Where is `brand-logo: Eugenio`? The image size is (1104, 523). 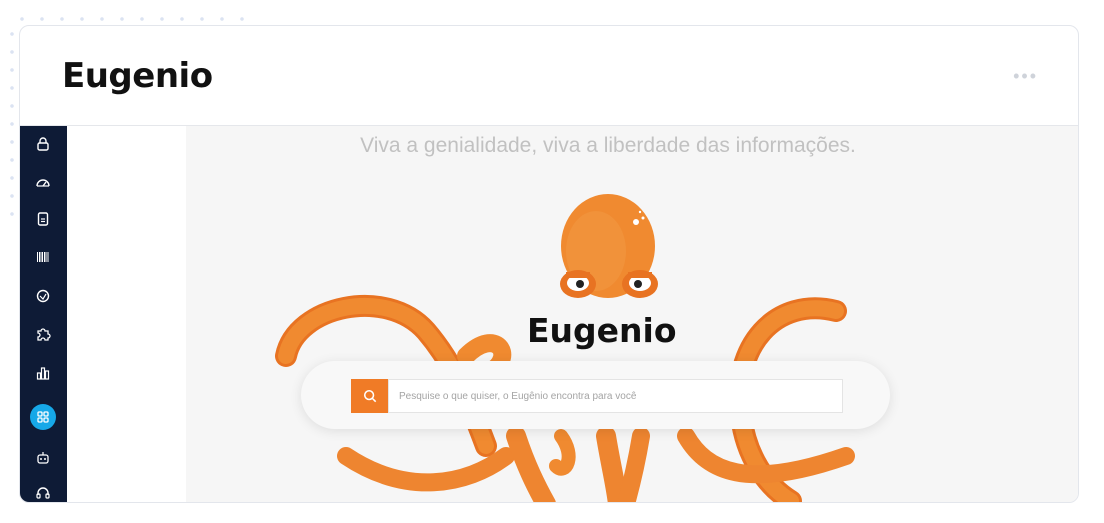
brand-logo: Eugenio is located at coordinates (137, 76).